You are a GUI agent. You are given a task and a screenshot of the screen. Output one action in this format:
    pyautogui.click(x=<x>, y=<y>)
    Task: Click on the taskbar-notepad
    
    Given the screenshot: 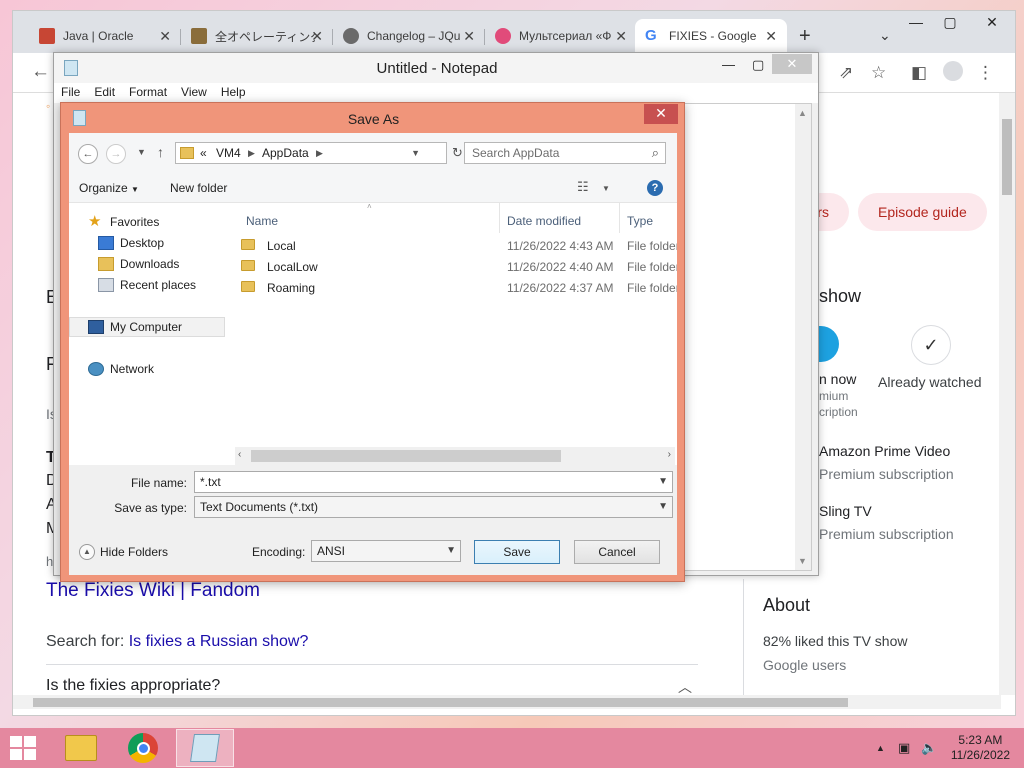 What is the action you would take?
    pyautogui.click(x=205, y=748)
    